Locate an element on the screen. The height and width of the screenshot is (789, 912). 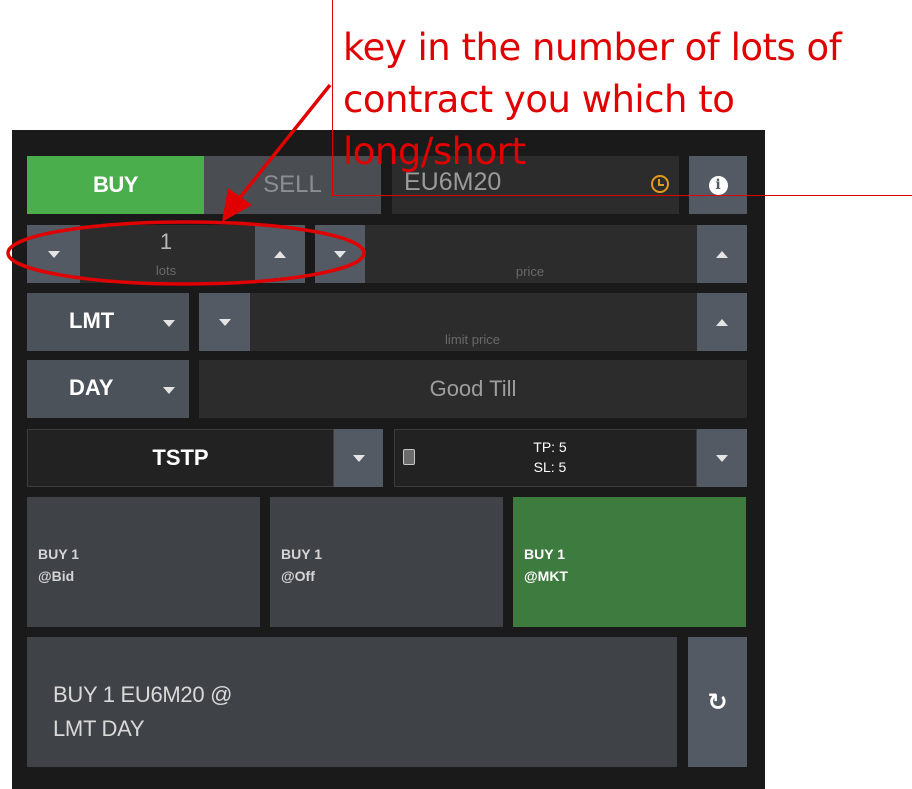
price-increment-button is located at coordinates (722, 254).